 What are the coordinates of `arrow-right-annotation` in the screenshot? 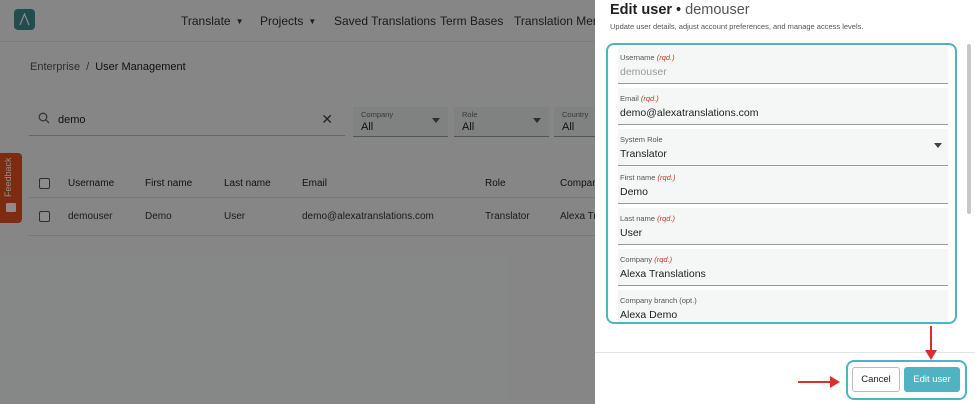 It's located at (819, 382).